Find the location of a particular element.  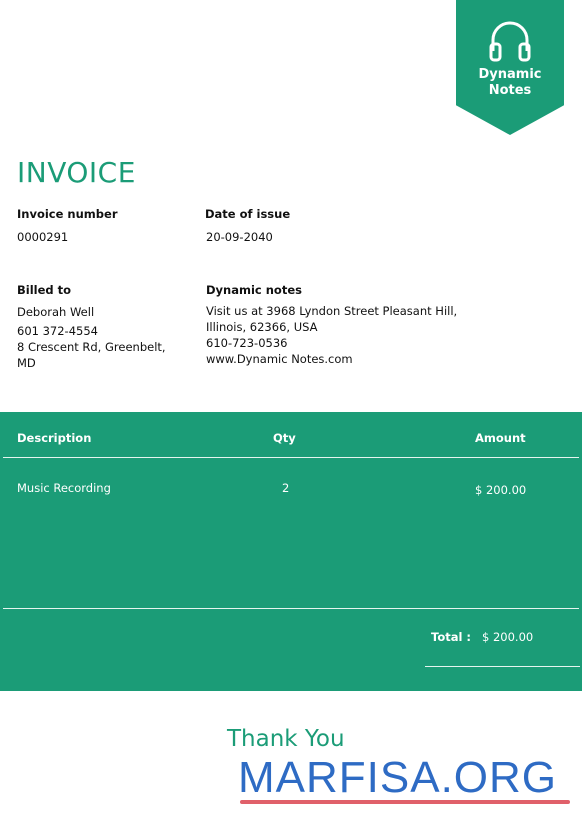

logo-text-line2: Notes is located at coordinates (510, 90).